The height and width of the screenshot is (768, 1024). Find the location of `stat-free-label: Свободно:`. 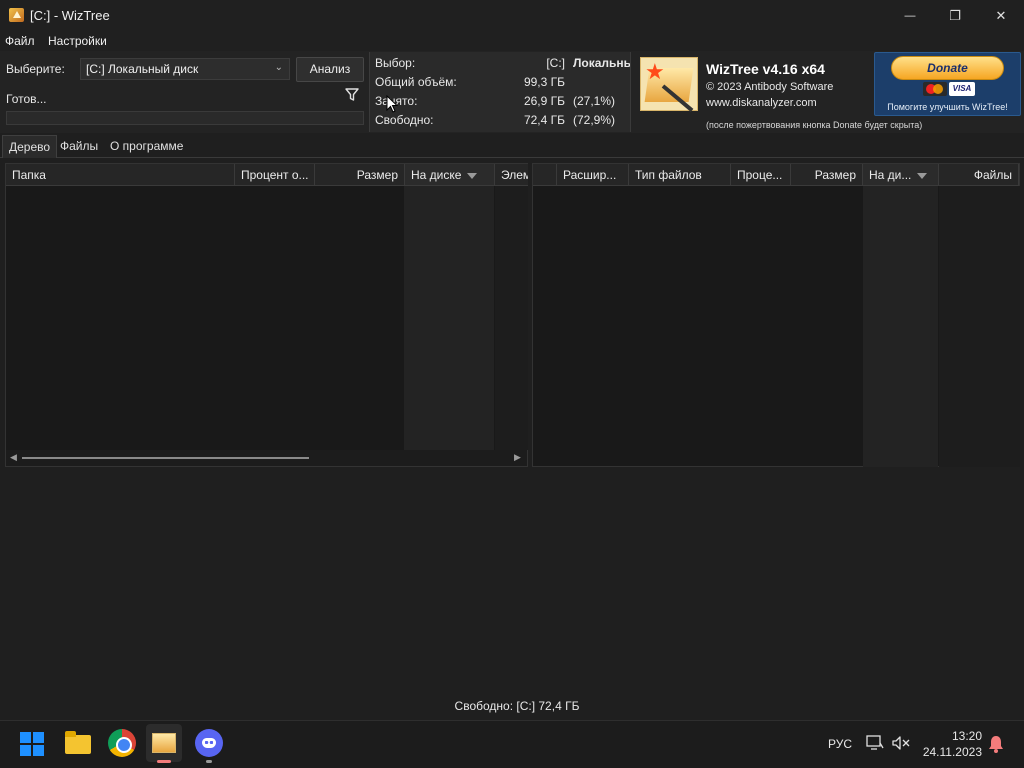

stat-free-label: Свободно: is located at coordinates (404, 120).